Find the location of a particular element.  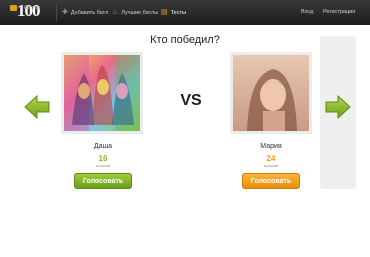

nav-tests: ▤ Тесты is located at coordinates (173, 12).